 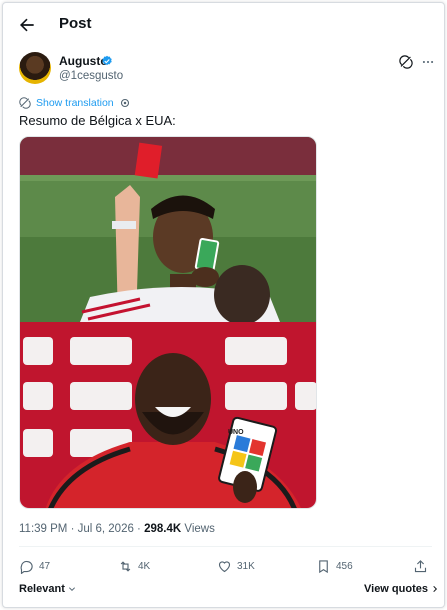 I want to click on avatar, so click(x=35, y=68).